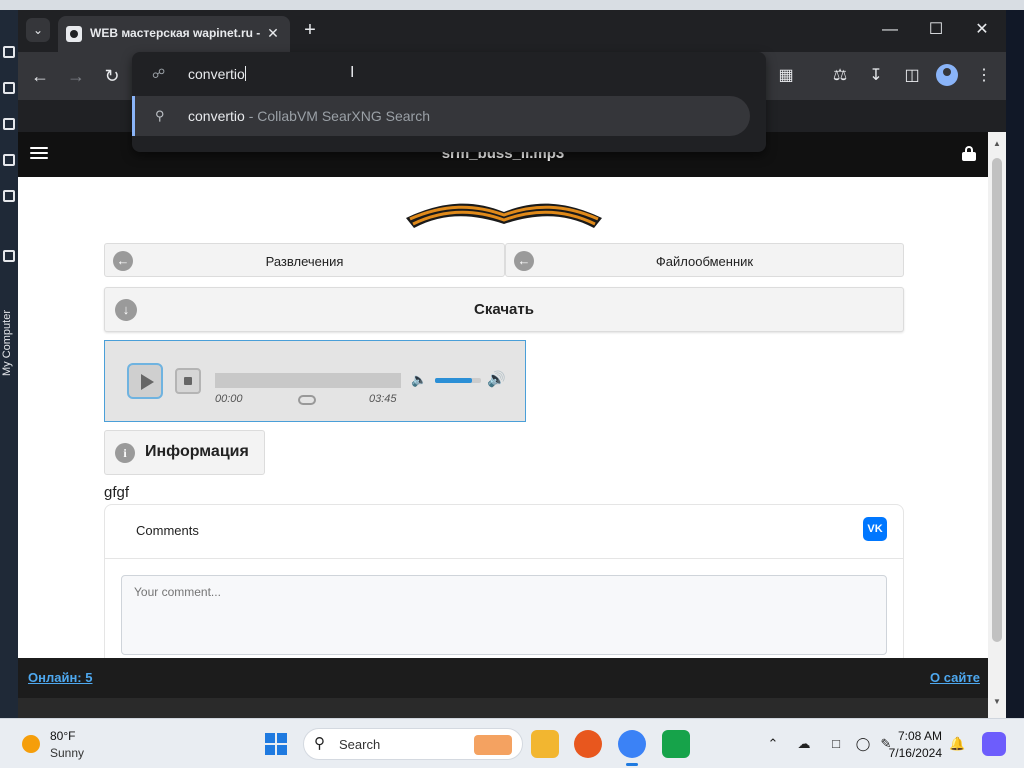 This screenshot has width=1024, height=768. I want to click on nav-back-entertainment: ← Развлечения, so click(304, 260).